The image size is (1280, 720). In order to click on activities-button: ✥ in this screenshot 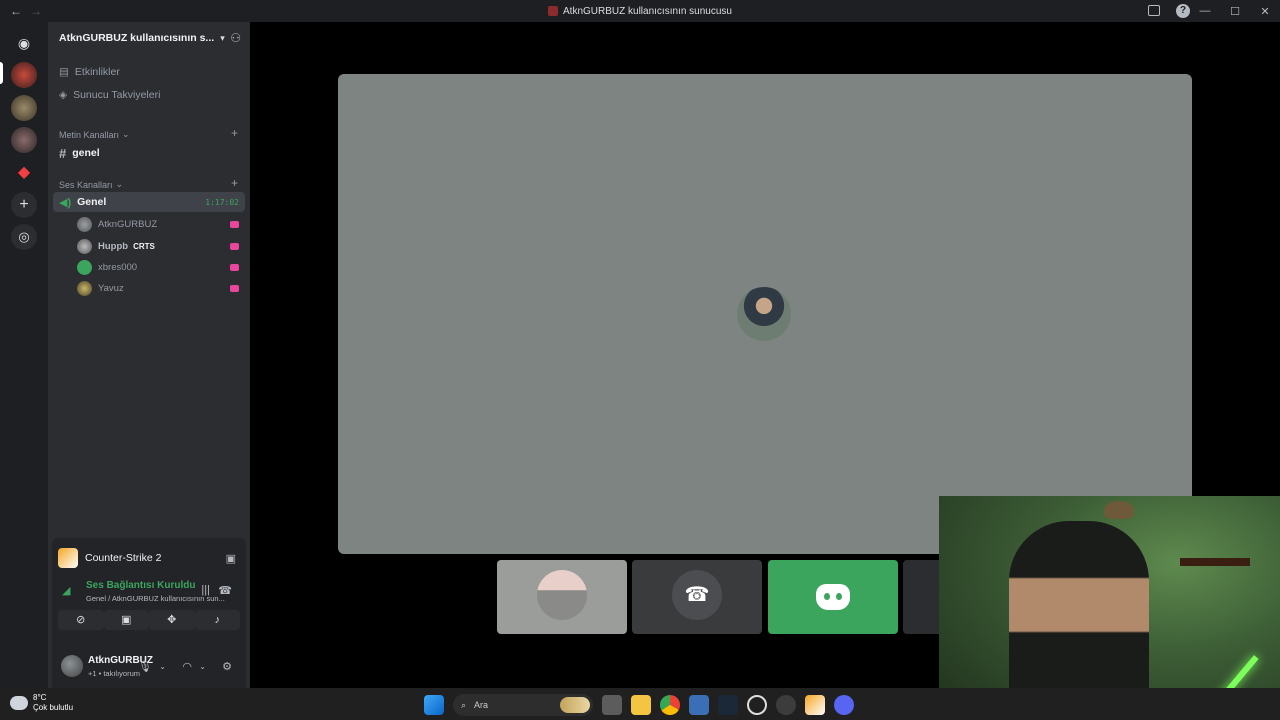, I will do `click(172, 620)`.